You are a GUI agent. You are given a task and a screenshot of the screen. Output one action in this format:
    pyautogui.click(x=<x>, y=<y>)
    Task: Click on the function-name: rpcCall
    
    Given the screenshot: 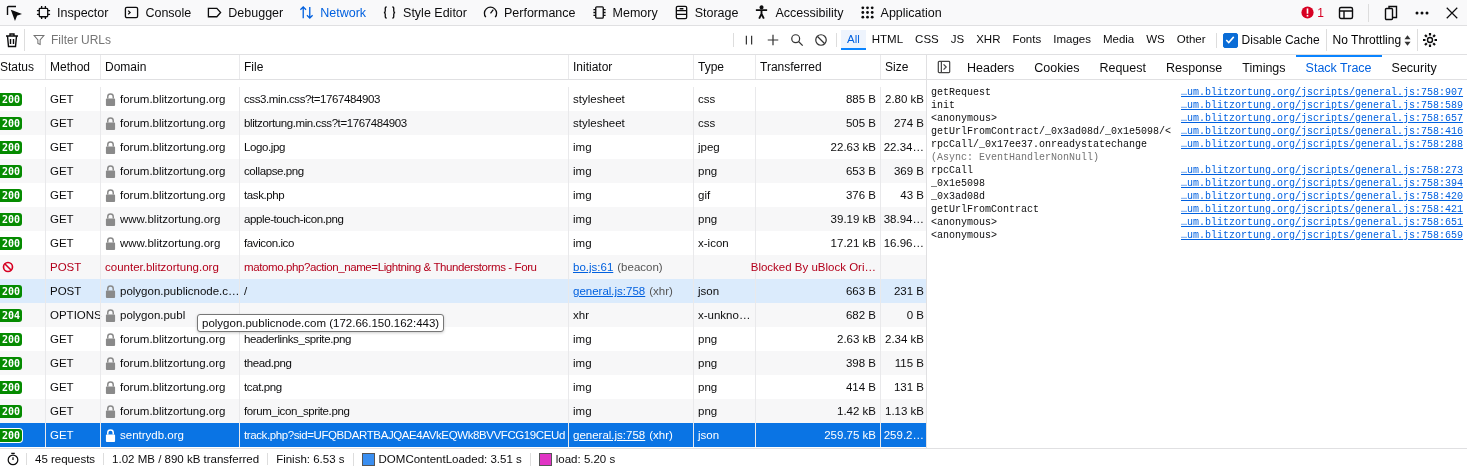 What is the action you would take?
    pyautogui.click(x=952, y=170)
    